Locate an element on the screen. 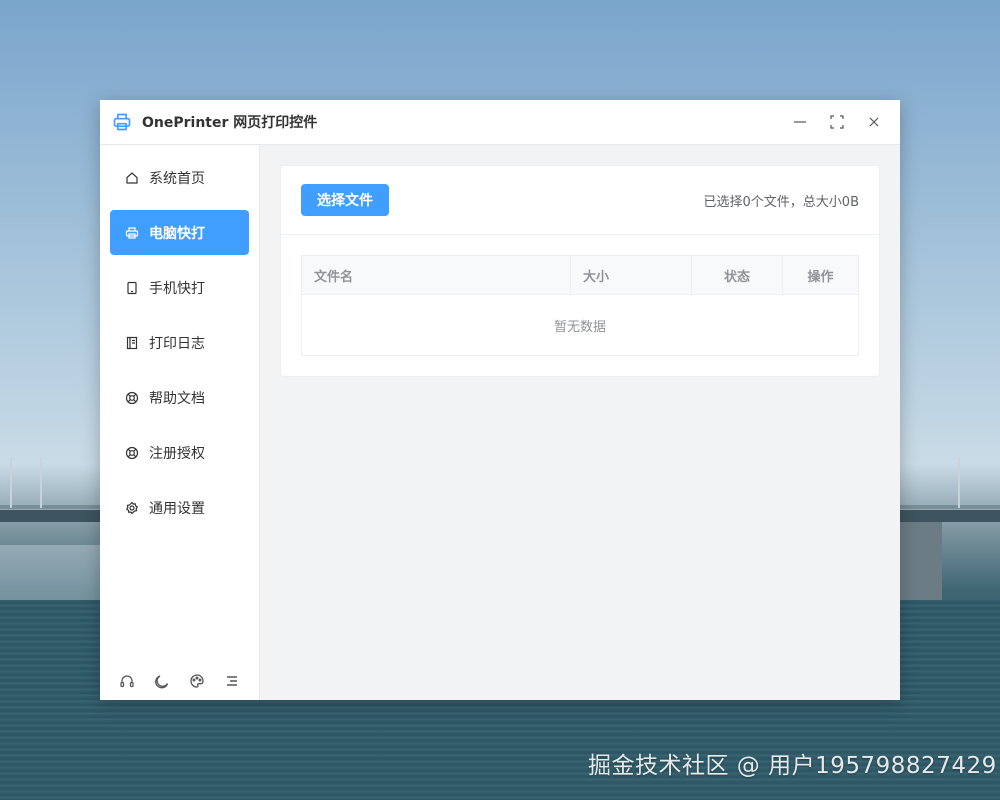 This screenshot has width=1000, height=800. minimize-icon is located at coordinates (799, 122).